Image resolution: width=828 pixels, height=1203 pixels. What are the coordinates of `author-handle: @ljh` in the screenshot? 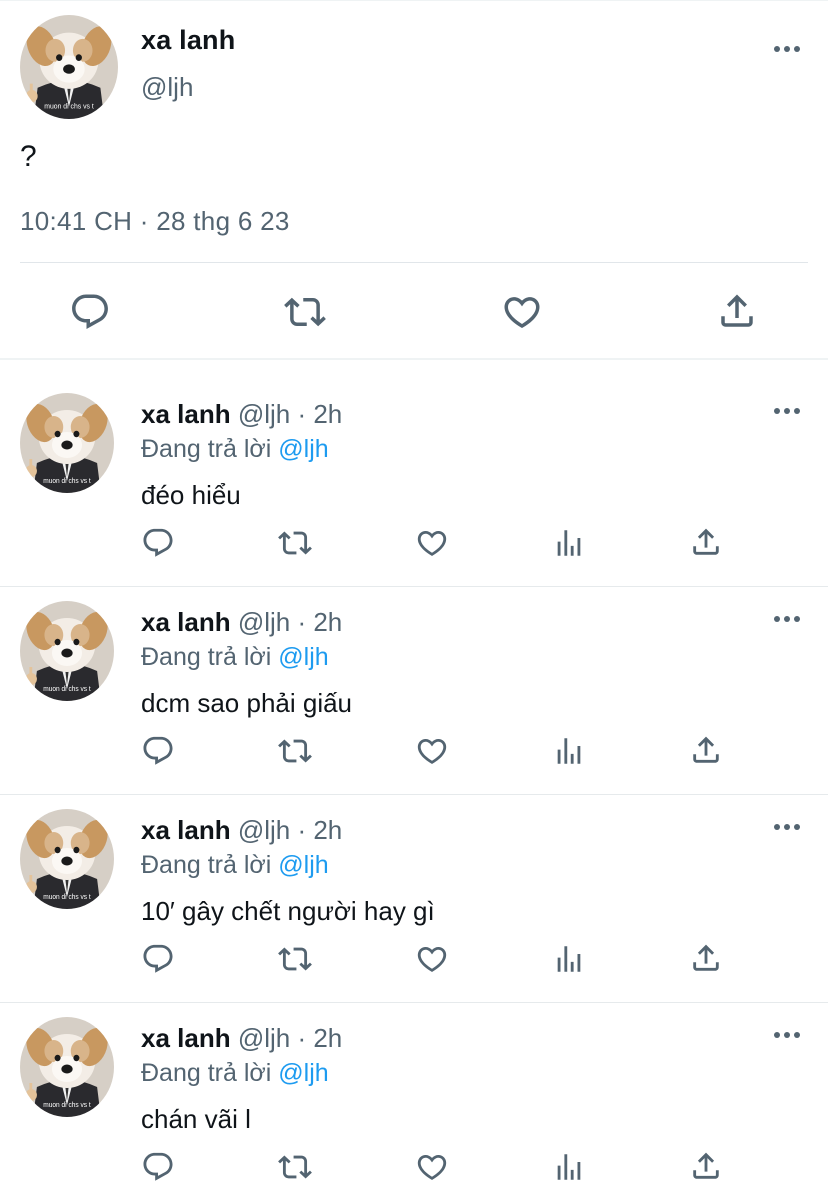 It's located at (167, 87).